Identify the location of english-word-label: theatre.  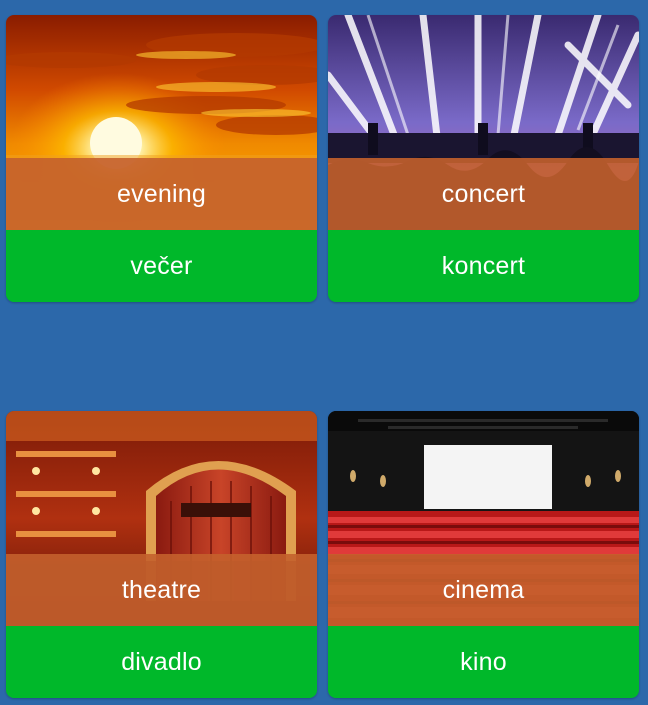
(161, 590).